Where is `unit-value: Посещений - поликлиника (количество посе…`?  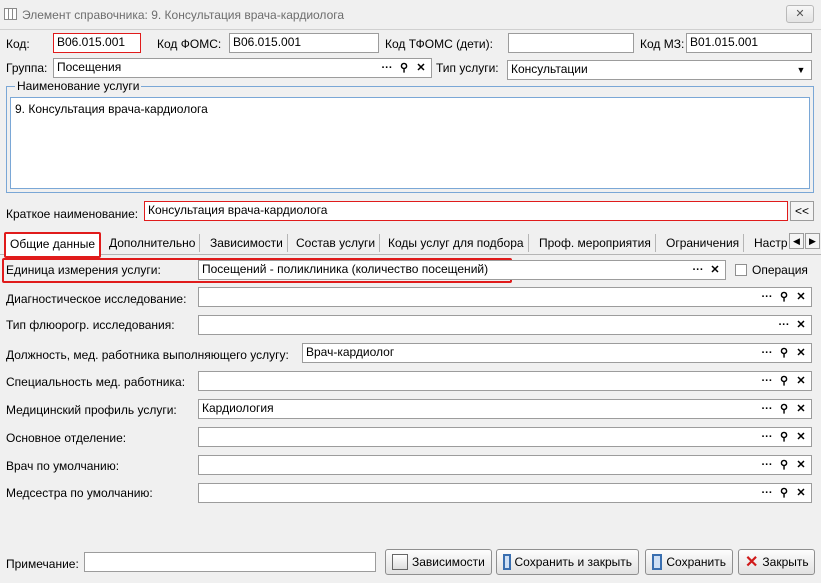
unit-value: Посещений - поликлиника (количество посе… is located at coordinates (345, 269).